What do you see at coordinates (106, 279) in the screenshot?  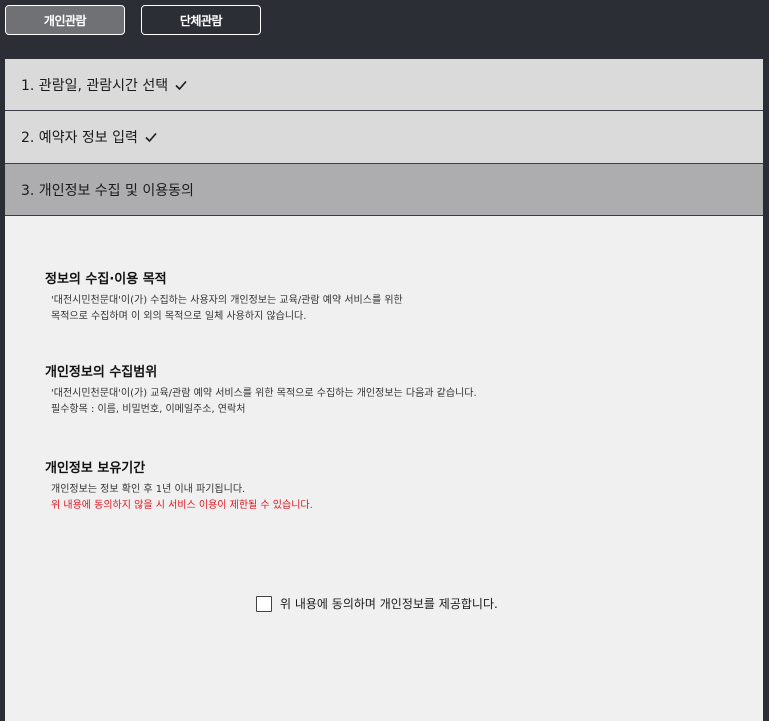 I see `section-title: 정보의 수집·이용 목적` at bounding box center [106, 279].